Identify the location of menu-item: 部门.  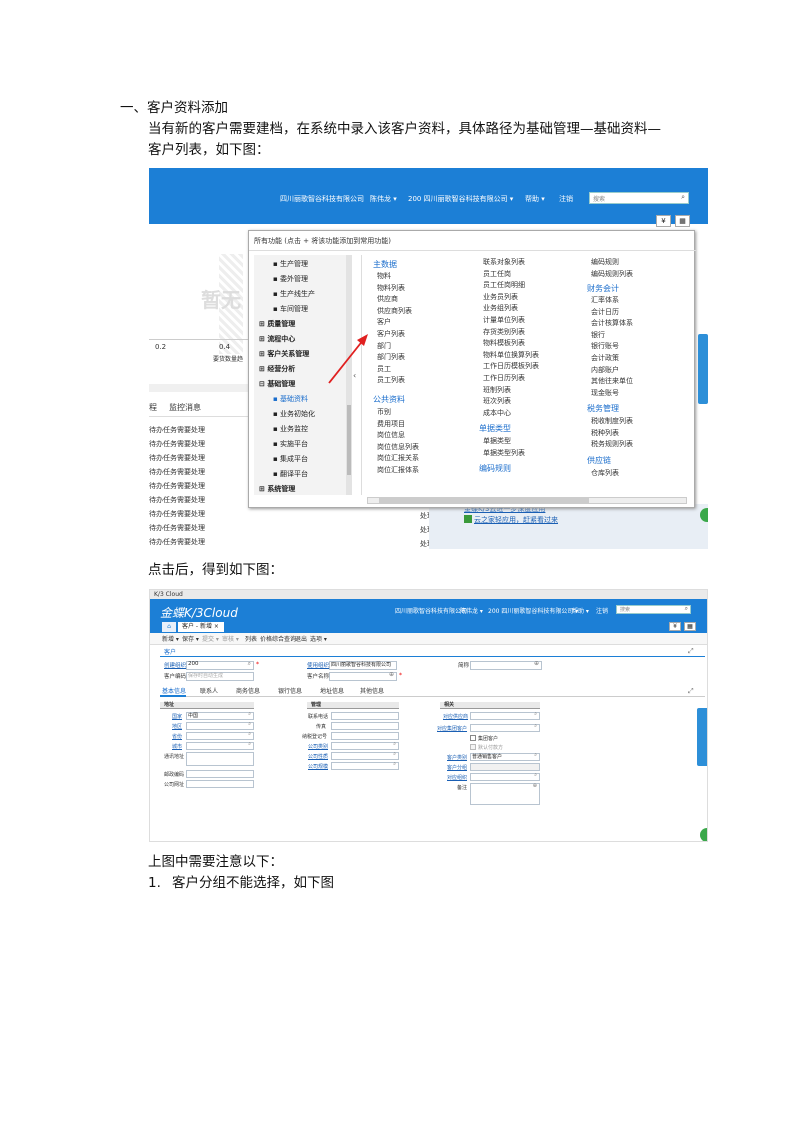
(394, 347).